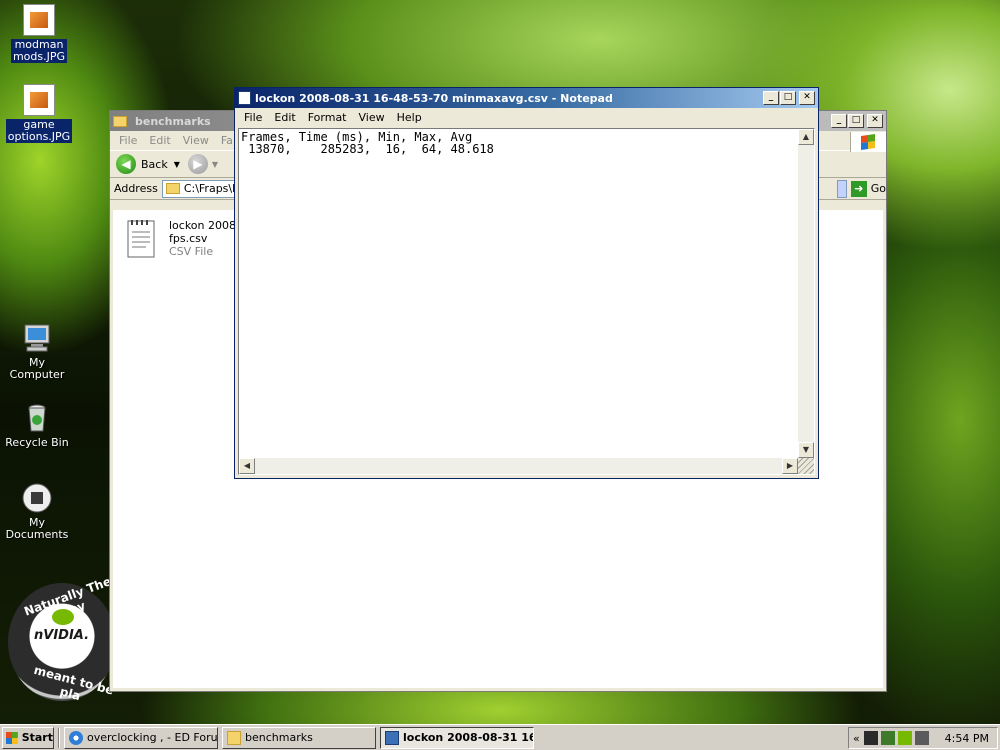 The width and height of the screenshot is (1000, 750). I want to click on display-icon, so click(887, 738).